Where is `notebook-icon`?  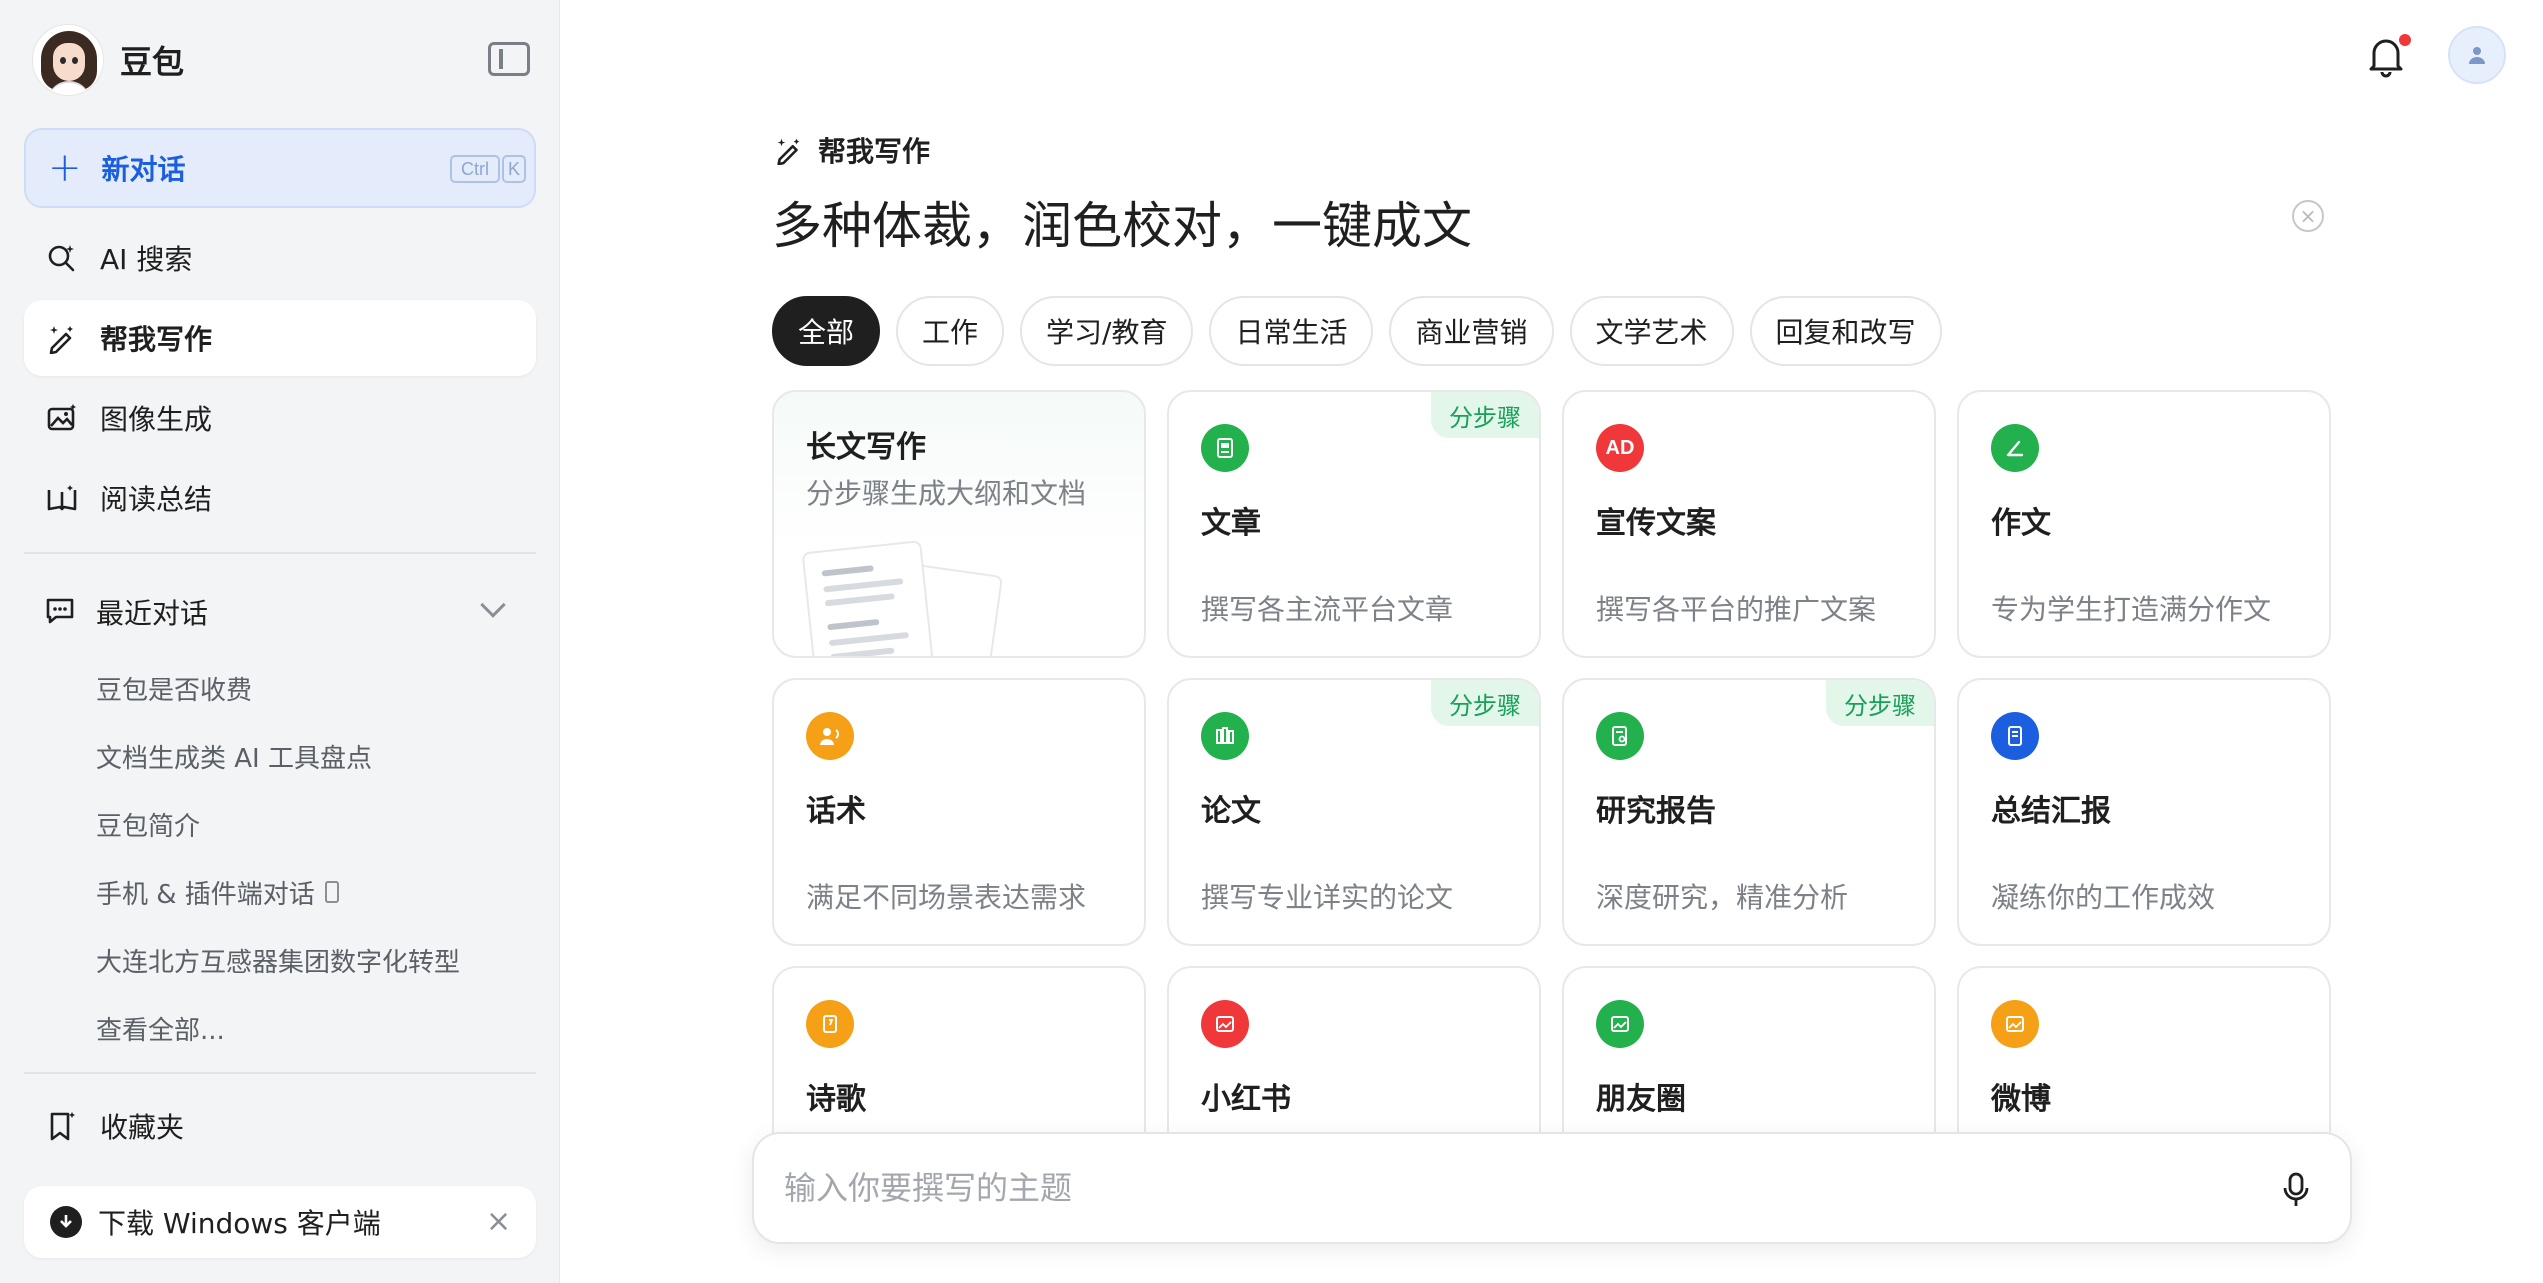
notebook-icon is located at coordinates (2015, 736).